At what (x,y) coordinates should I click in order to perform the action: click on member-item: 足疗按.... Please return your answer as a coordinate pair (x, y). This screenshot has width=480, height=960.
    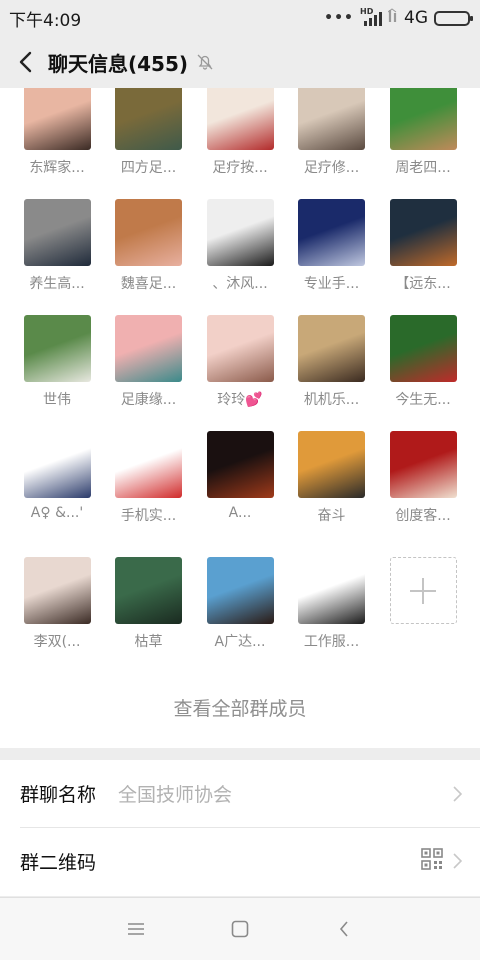
    Looking at the image, I should click on (240, 143).